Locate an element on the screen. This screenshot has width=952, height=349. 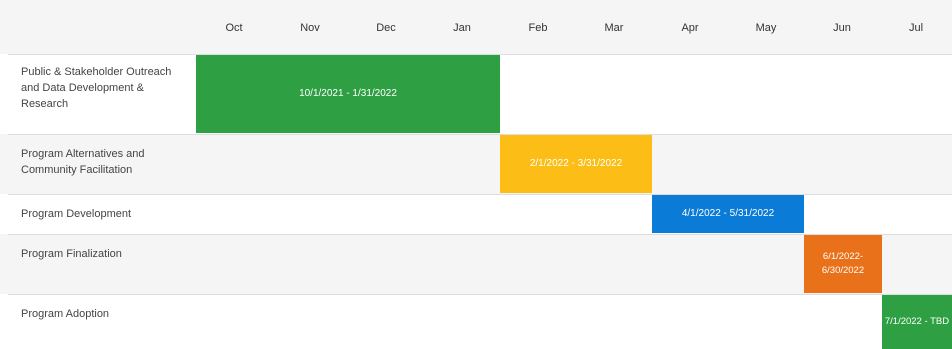
month-header: May is located at coordinates (766, 28).